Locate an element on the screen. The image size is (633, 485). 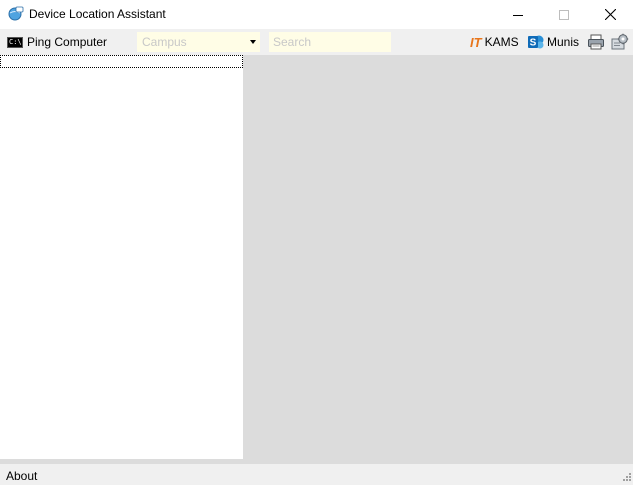
search-input is located at coordinates (330, 42).